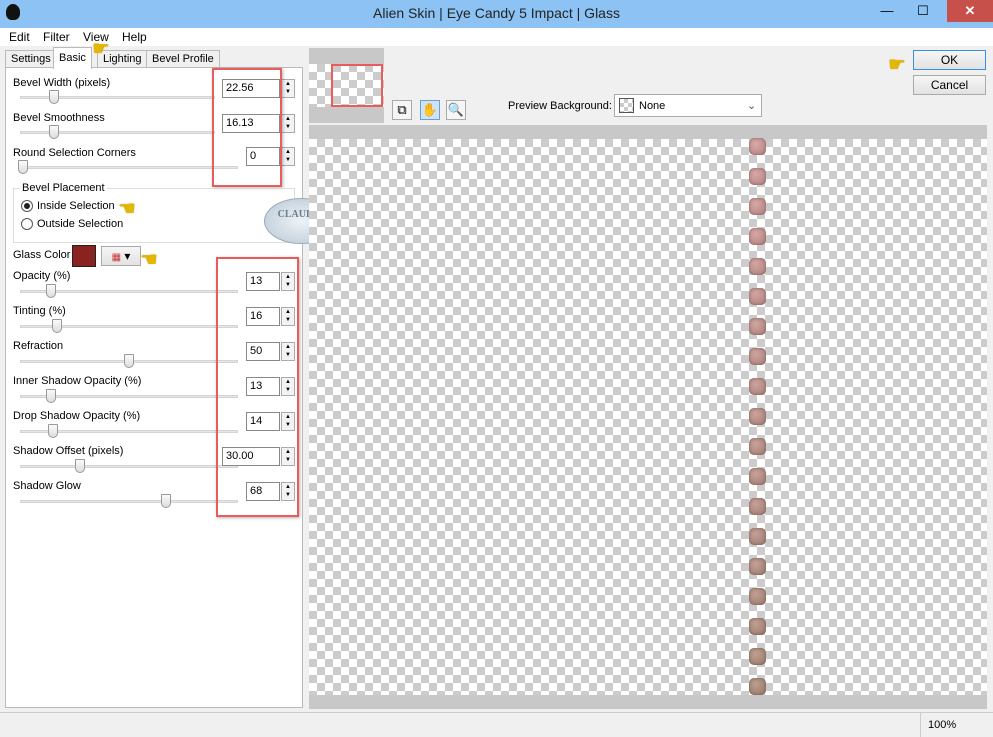  Describe the element at coordinates (19, 37) in the screenshot. I see `menu-edit: Edit` at that location.